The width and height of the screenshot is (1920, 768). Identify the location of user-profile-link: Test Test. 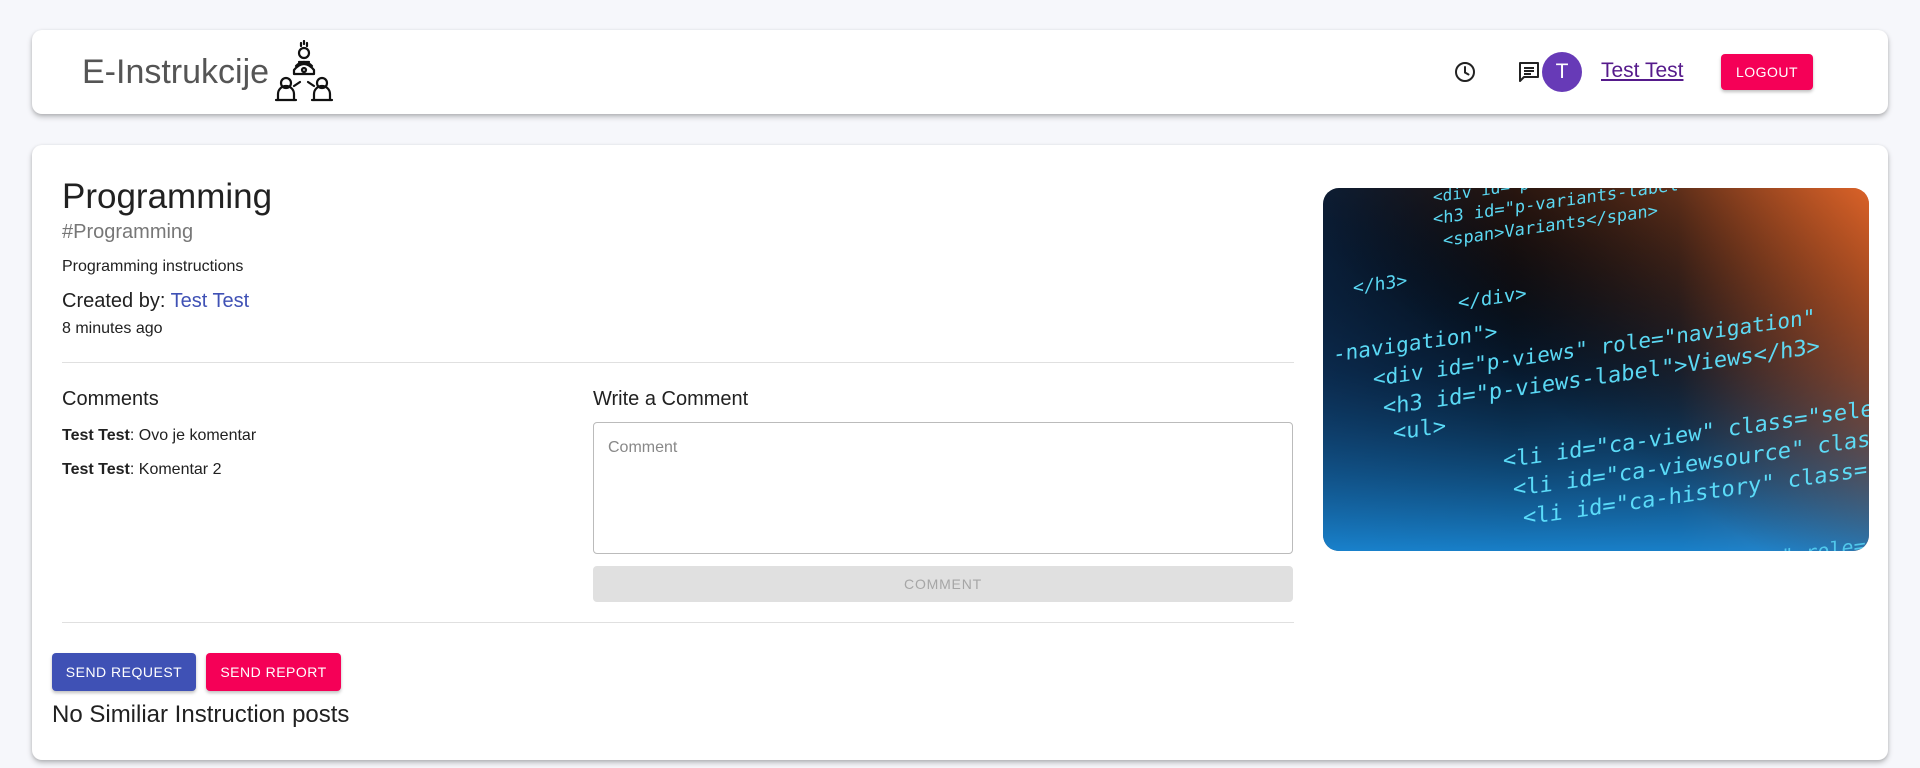
(1642, 71).